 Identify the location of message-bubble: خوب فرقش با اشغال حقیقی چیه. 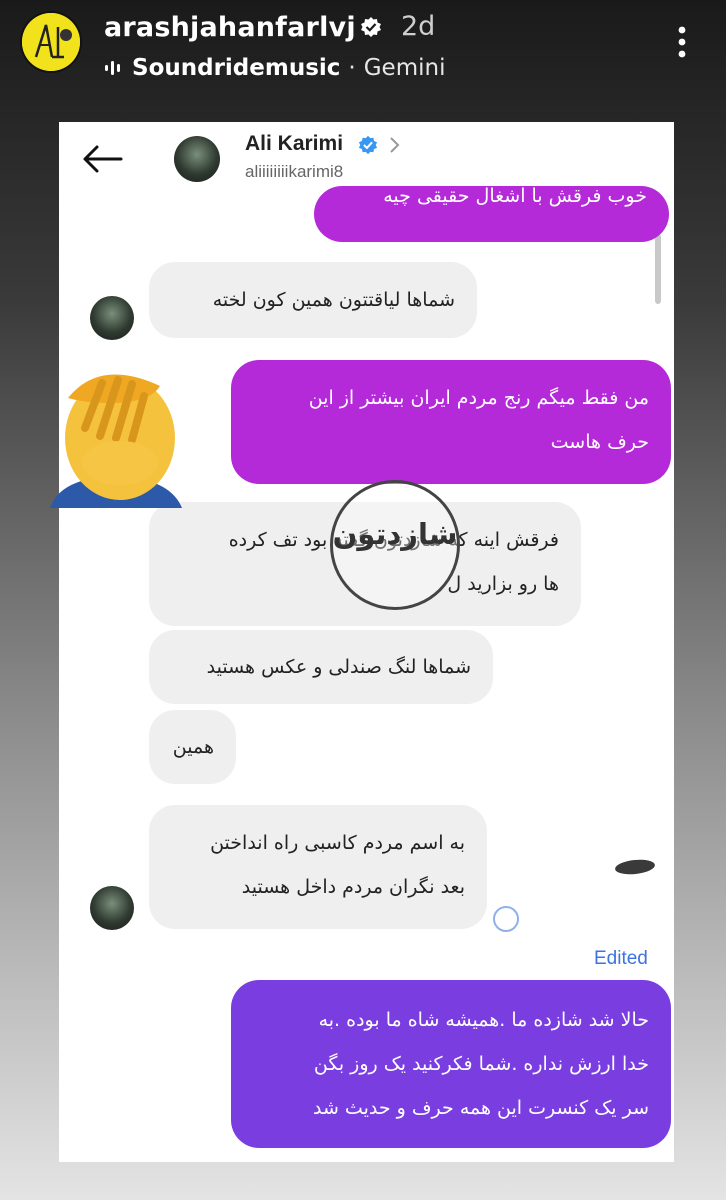
(491, 214).